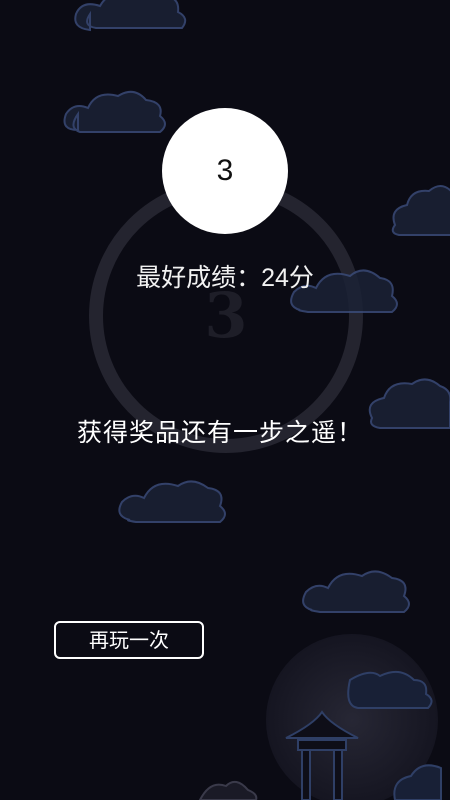 Image resolution: width=450 pixels, height=800 pixels. Describe the element at coordinates (129, 640) in the screenshot. I see `replay-button: 再玩一次` at that location.